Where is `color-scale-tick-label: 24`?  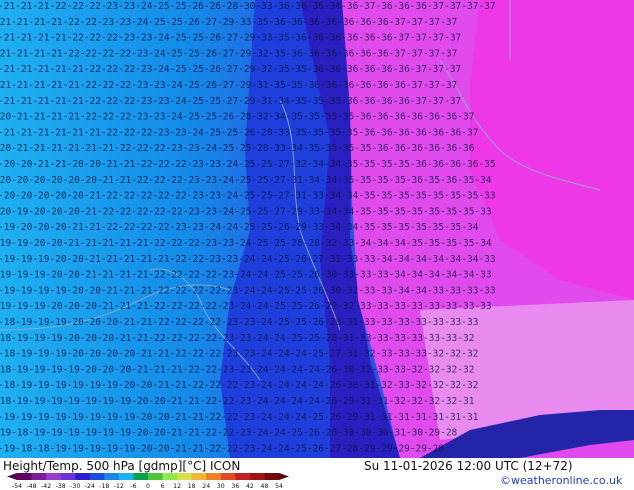 color-scale-tick-label: 24 is located at coordinates (206, 486).